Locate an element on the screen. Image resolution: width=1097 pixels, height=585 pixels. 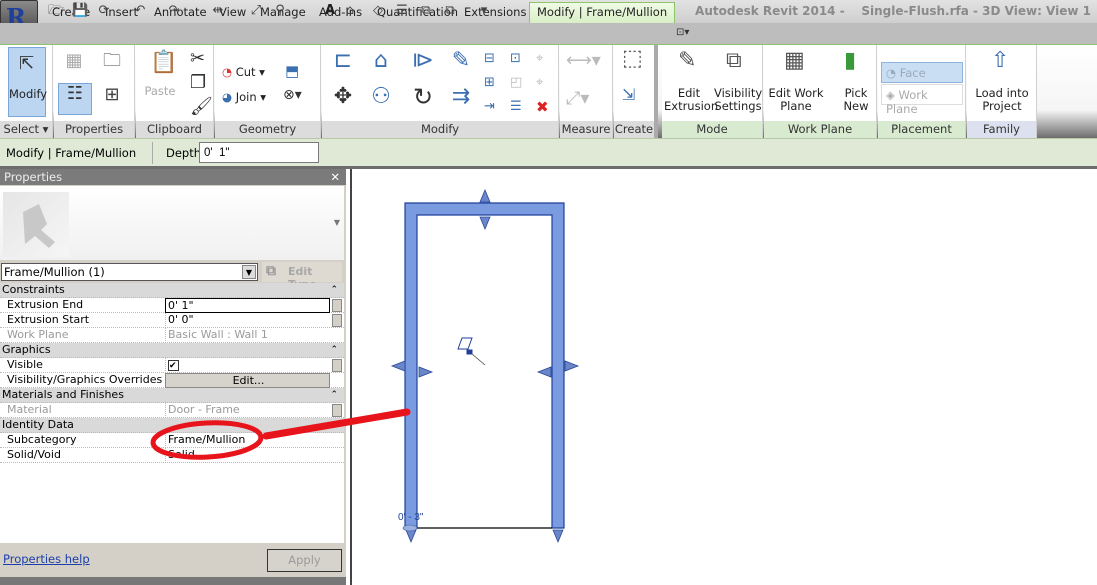
3d-view-icon: ⌂ is located at coordinates (350, 11).